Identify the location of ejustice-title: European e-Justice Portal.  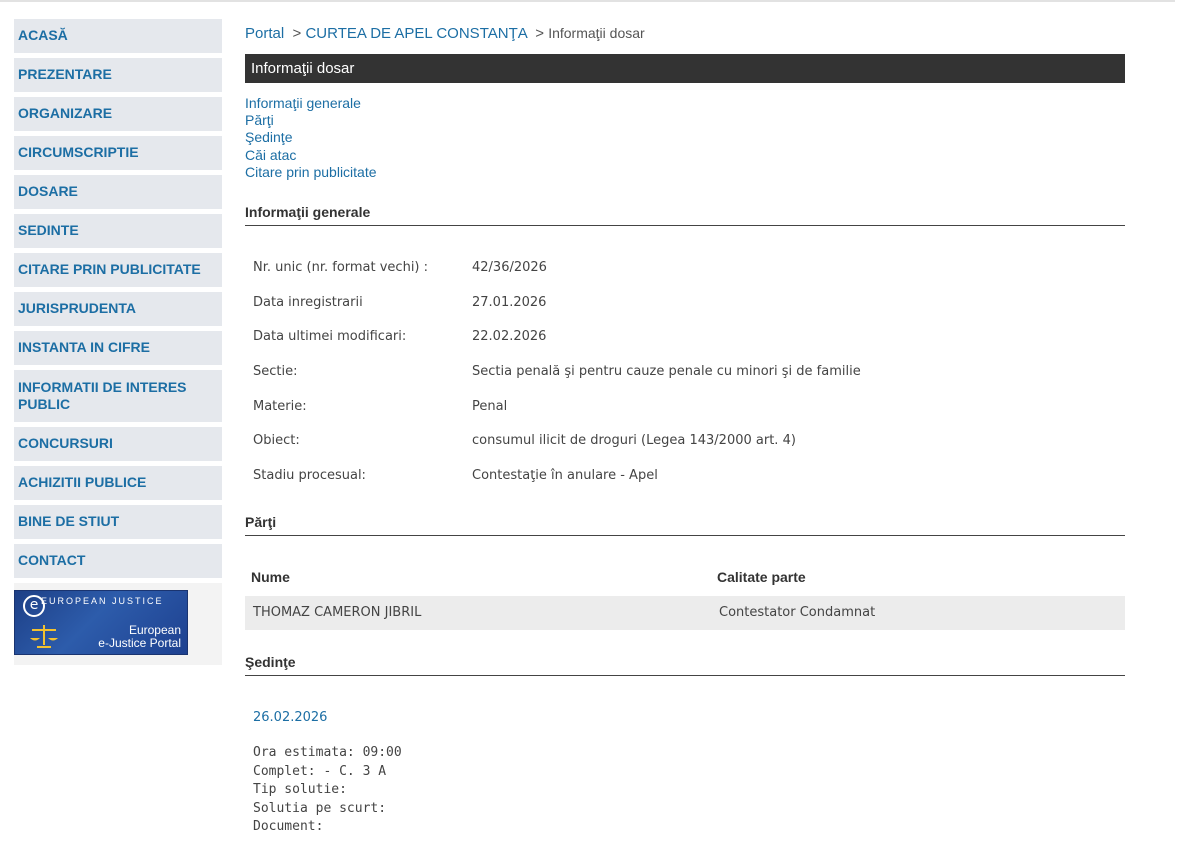
(139, 637).